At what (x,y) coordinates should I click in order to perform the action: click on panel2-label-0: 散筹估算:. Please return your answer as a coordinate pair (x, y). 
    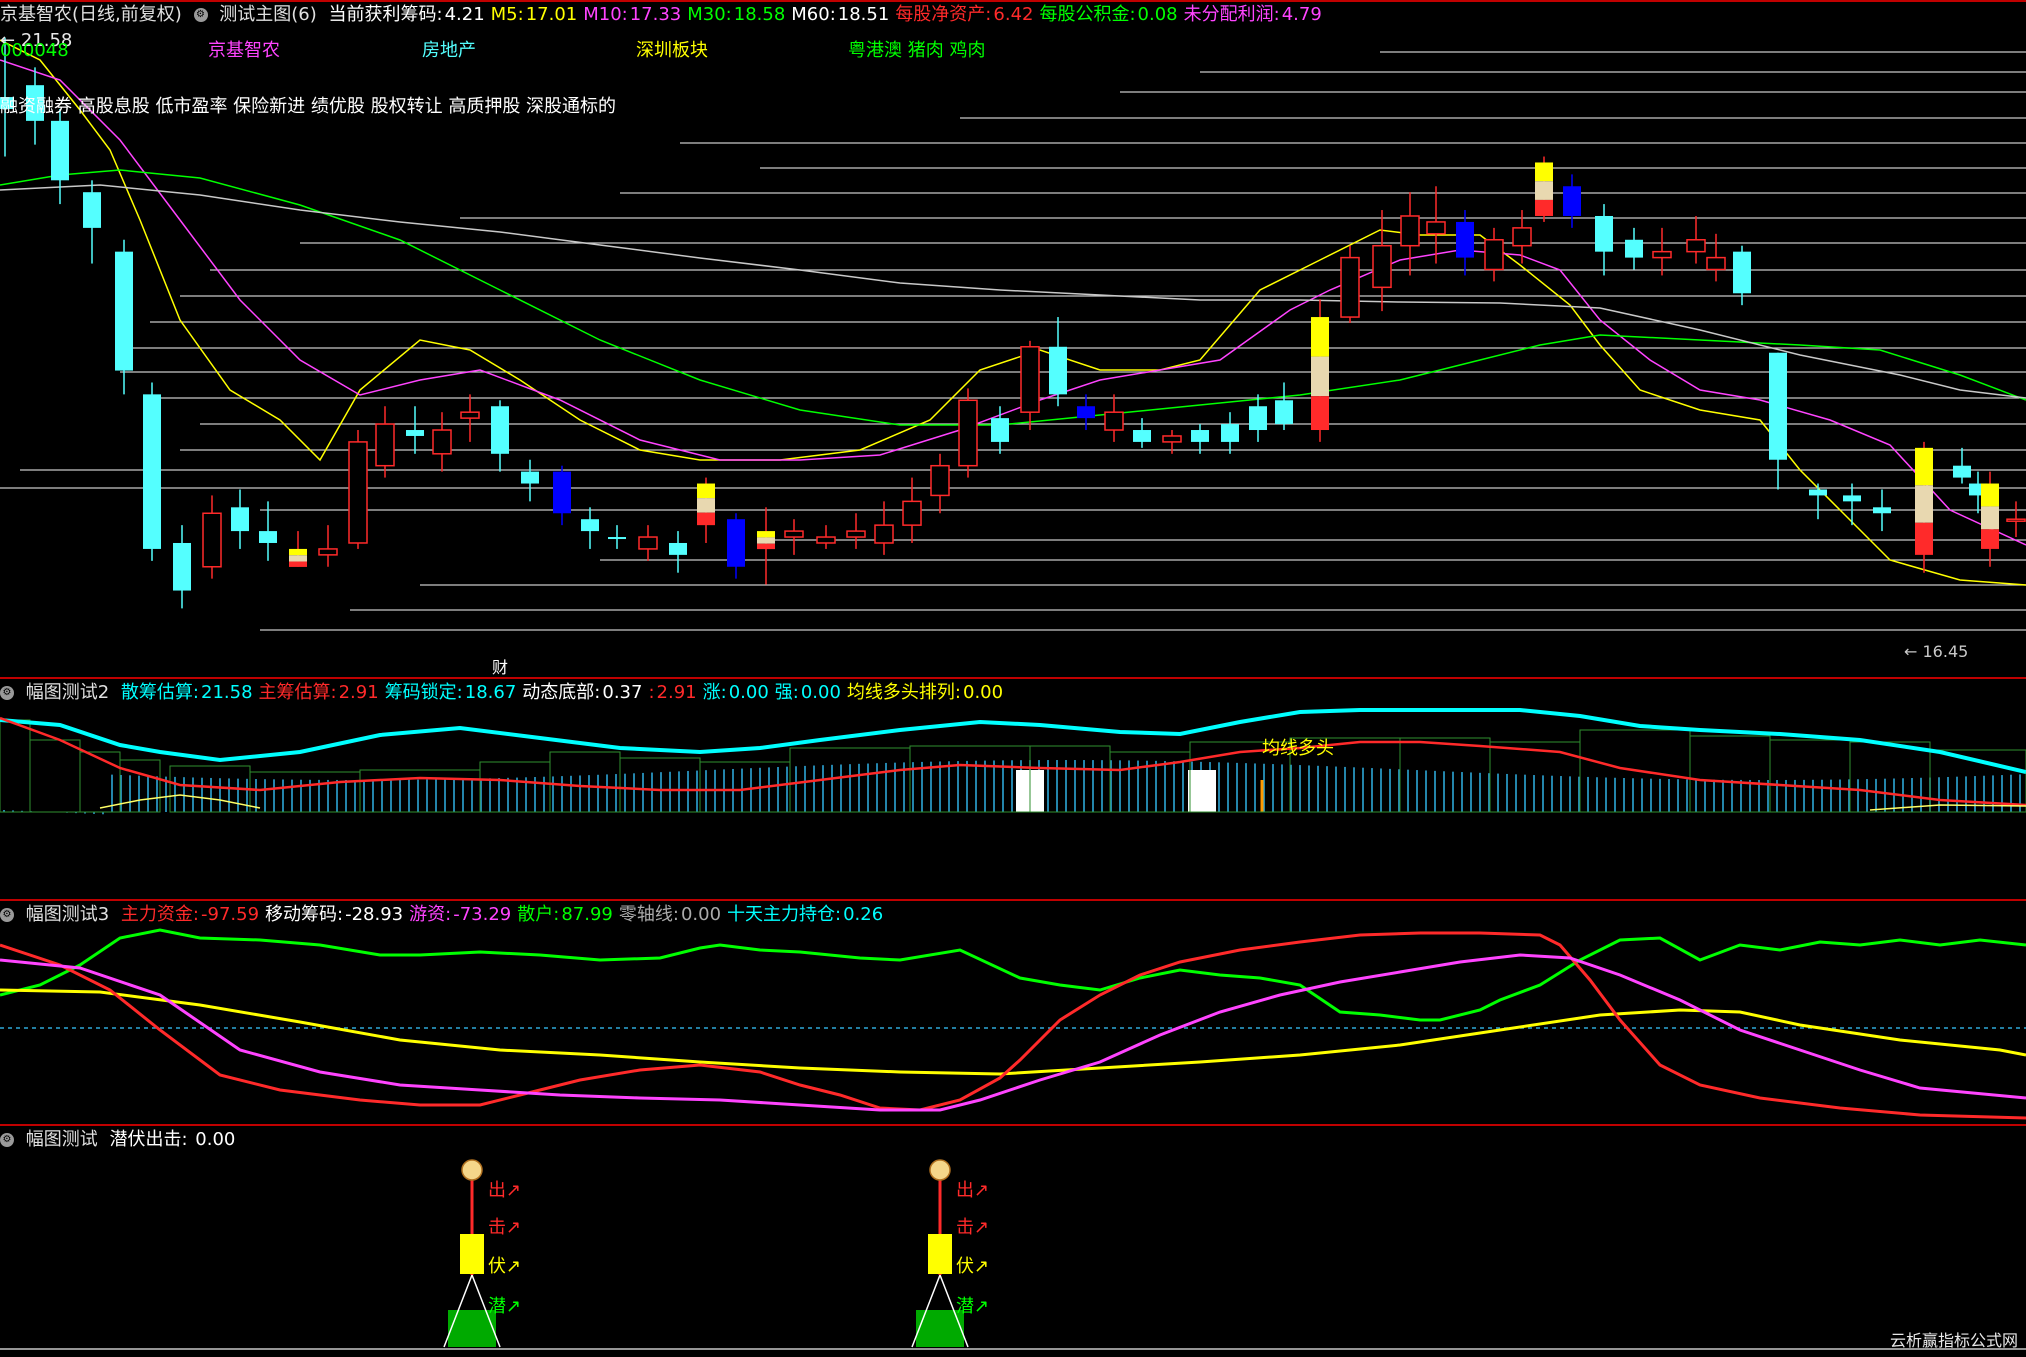
    Looking at the image, I should click on (159, 692).